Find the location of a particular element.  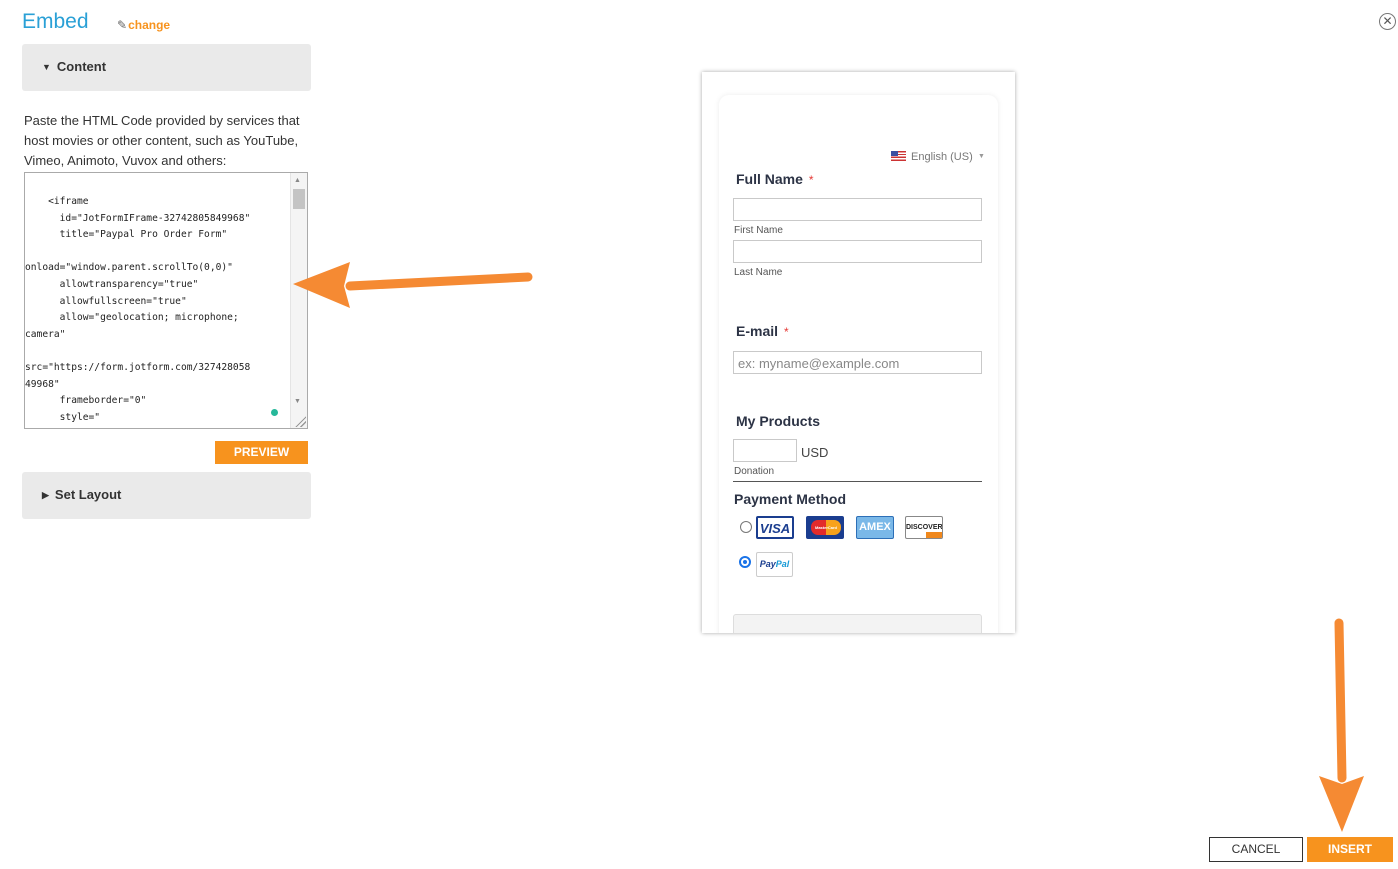

scroll-down-icon: ▼ is located at coordinates (297, 401).